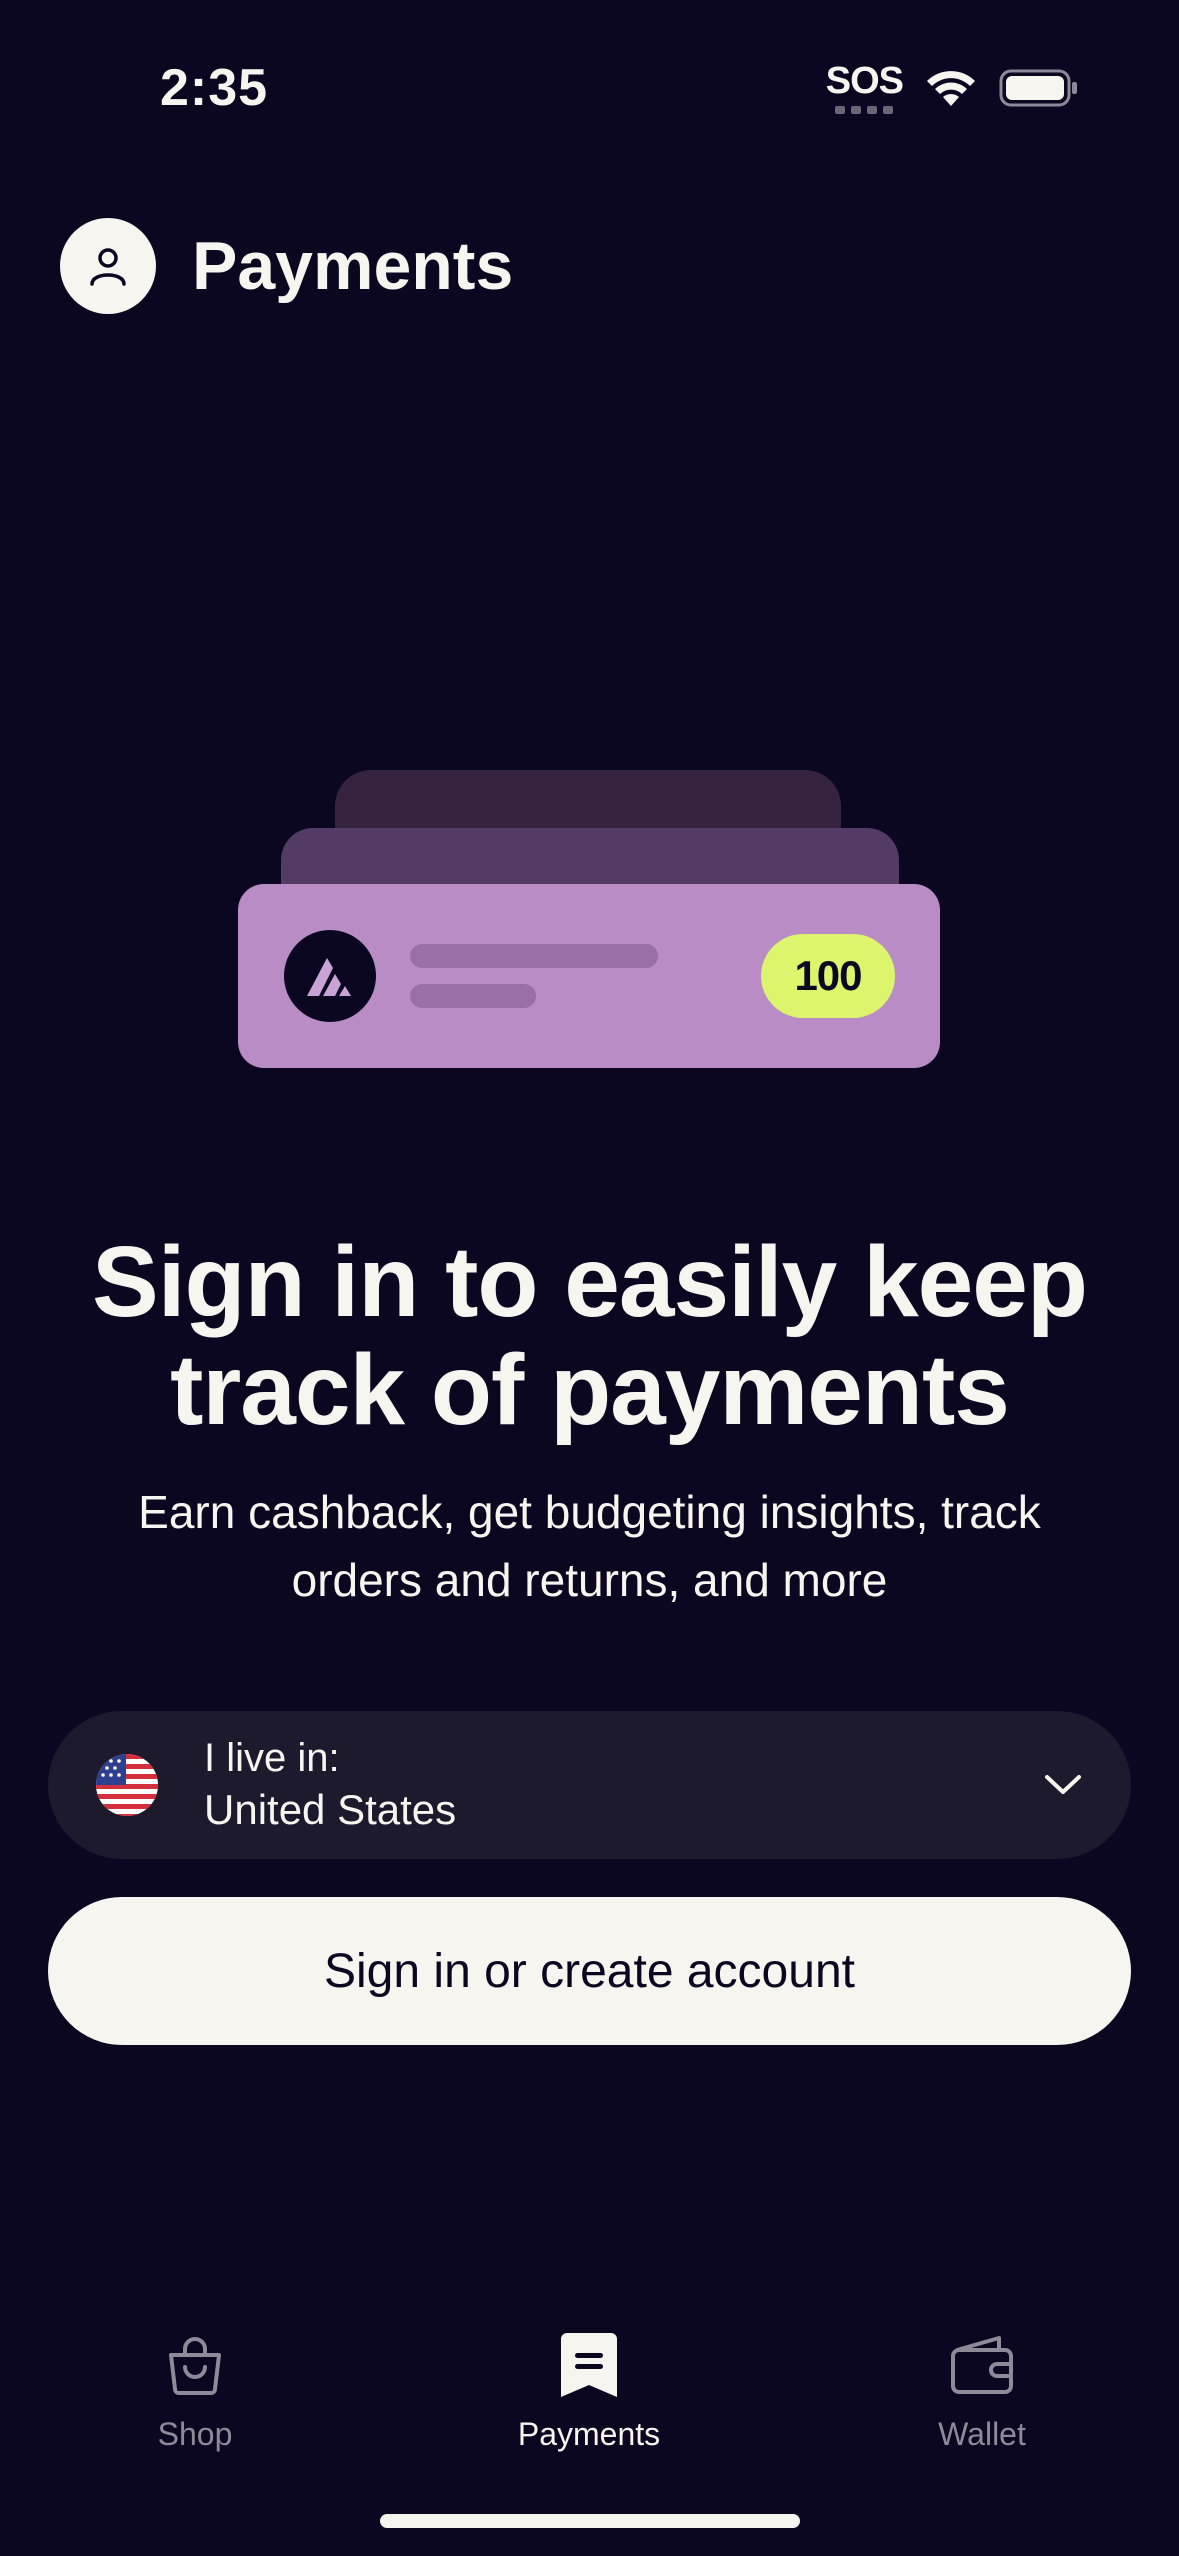 The height and width of the screenshot is (2556, 1179). Describe the element at coordinates (127, 1785) in the screenshot. I see `us-flag-icon` at that location.